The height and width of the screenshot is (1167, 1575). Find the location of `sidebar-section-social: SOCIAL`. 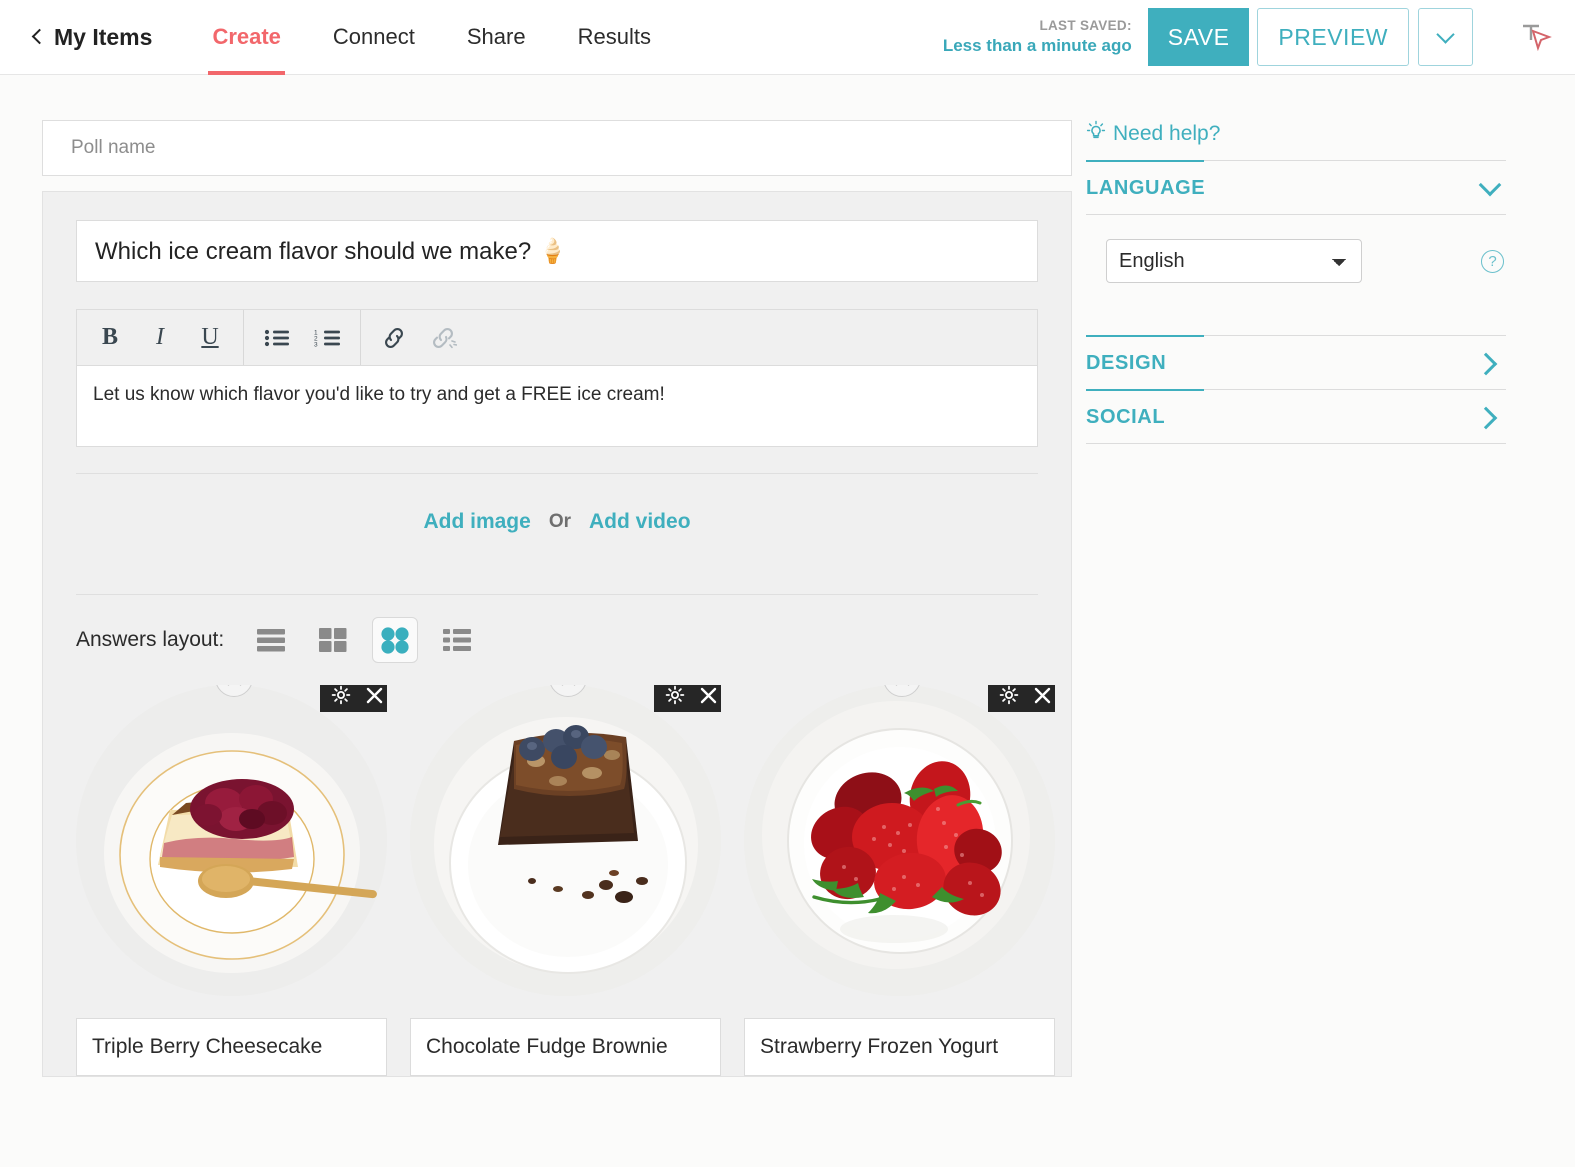

sidebar-section-social: SOCIAL is located at coordinates (1296, 416).